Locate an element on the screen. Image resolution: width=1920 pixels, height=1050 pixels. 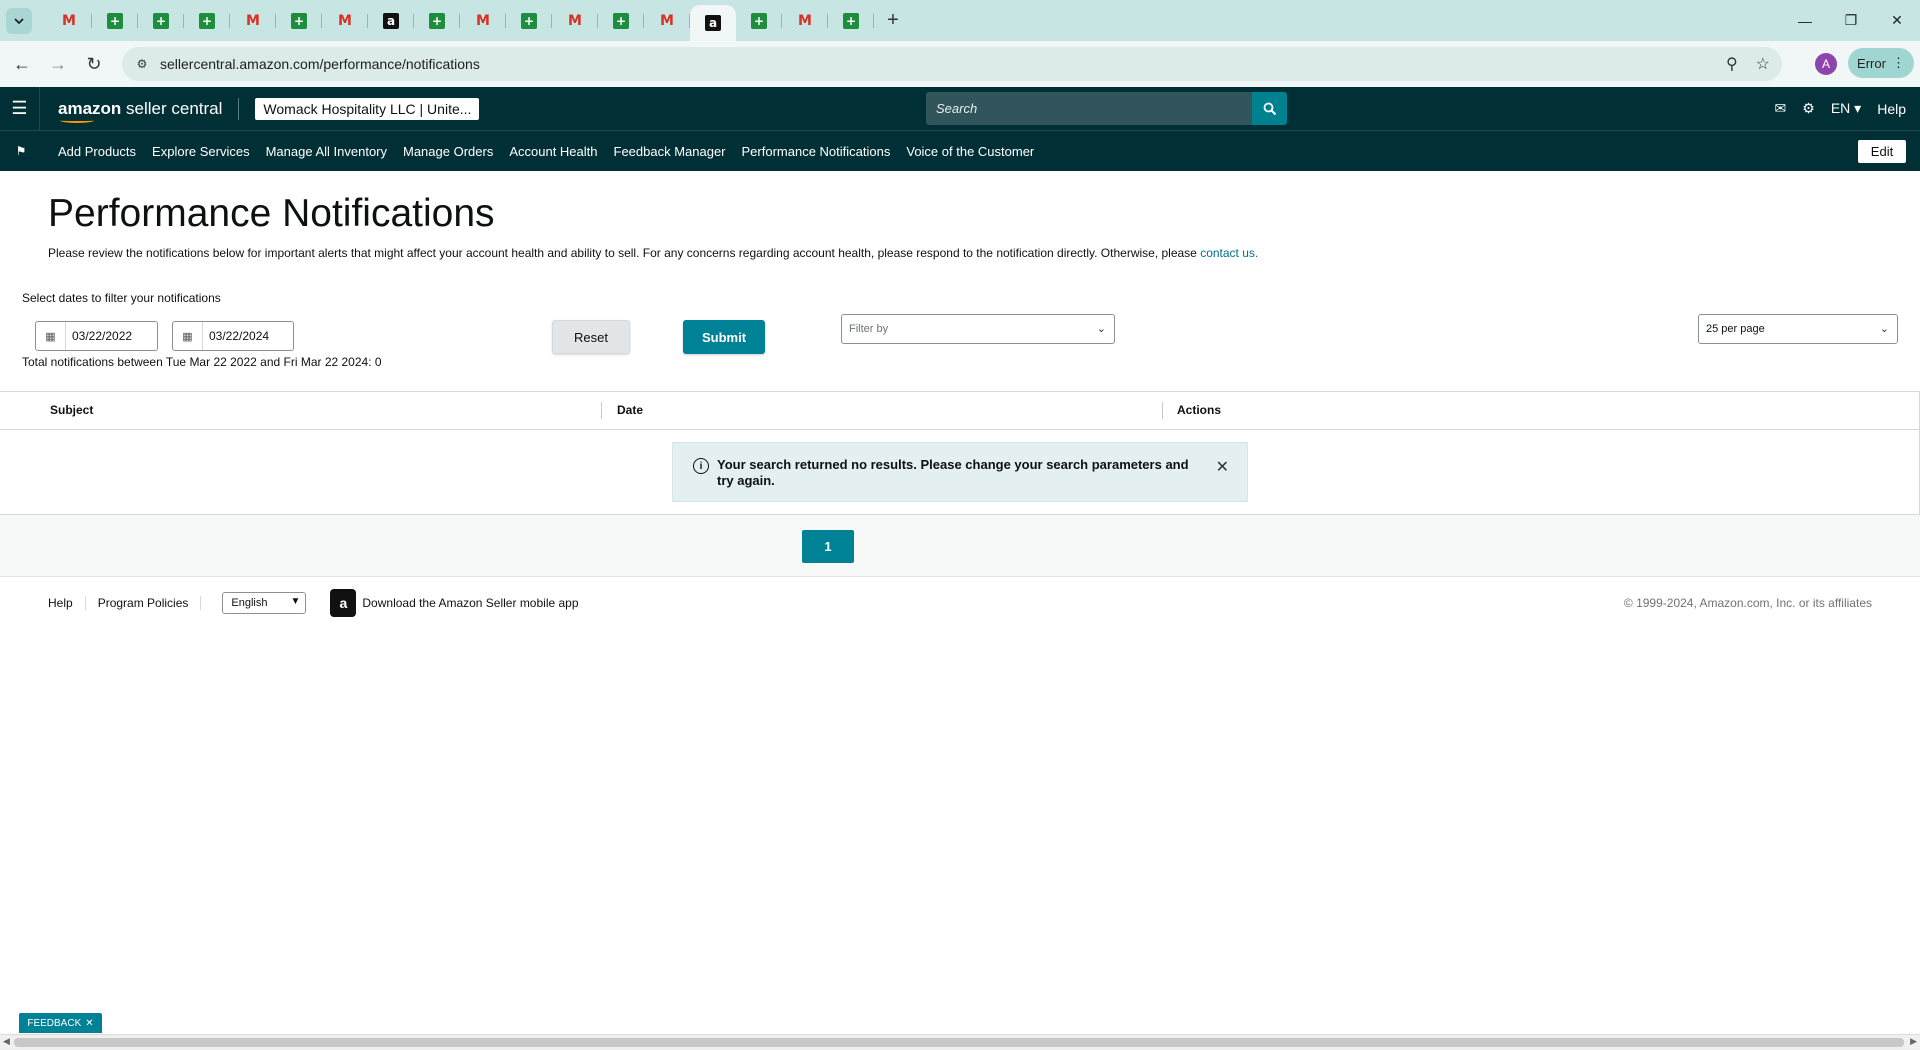
header-divider is located at coordinates (239, 108).